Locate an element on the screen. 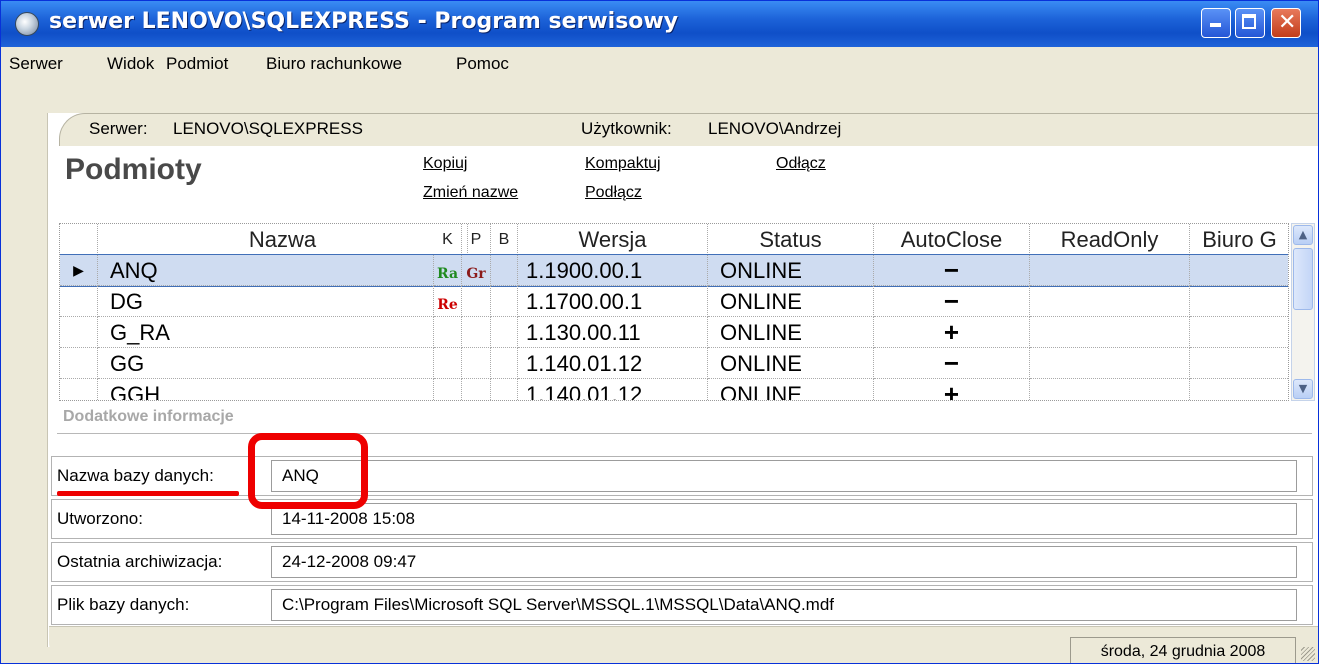 This screenshot has width=1319, height=664. backup-field: 24-12-2008 09:47 is located at coordinates (784, 562).